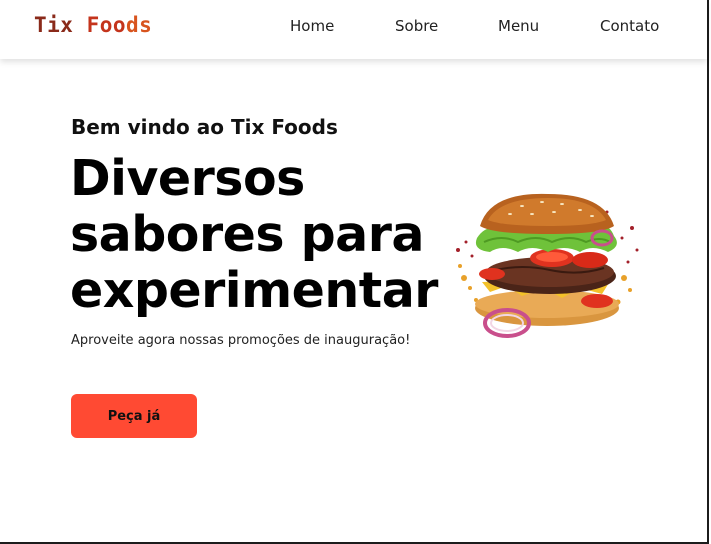 This screenshot has height=544, width=711. Describe the element at coordinates (547, 265) in the screenshot. I see `burger-image` at that location.